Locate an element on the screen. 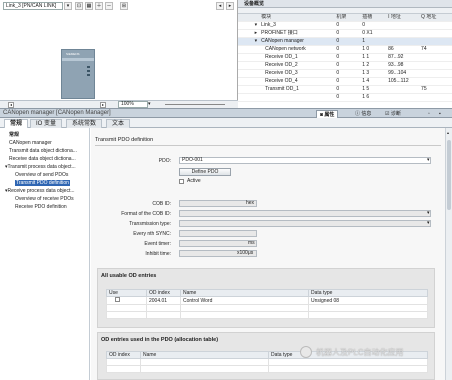 Image resolution: width=452 pixels, height=380 pixels. overview-title: 设备概览 is located at coordinates (345, 4).